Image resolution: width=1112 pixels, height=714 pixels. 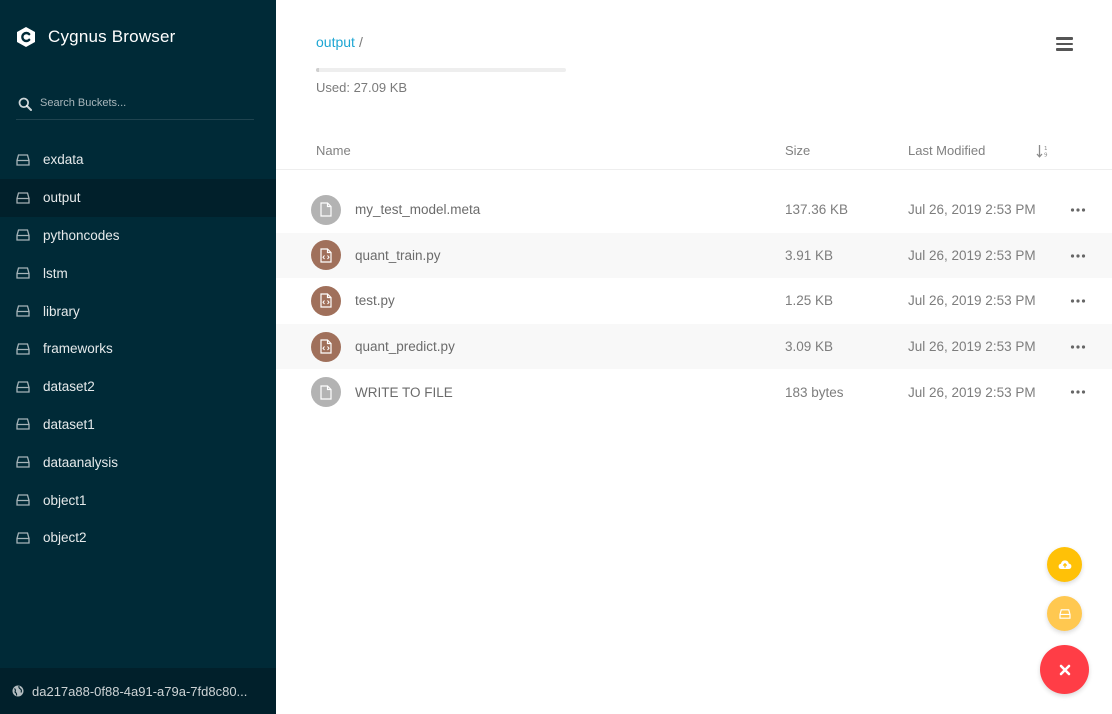 What do you see at coordinates (317, 70) in the screenshot?
I see `storage-usage-fill` at bounding box center [317, 70].